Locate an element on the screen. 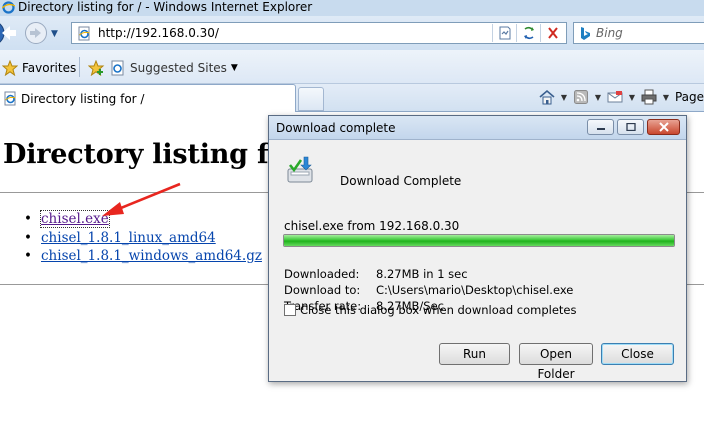 The height and width of the screenshot is (421, 704). back-button is located at coordinates (11, 33).